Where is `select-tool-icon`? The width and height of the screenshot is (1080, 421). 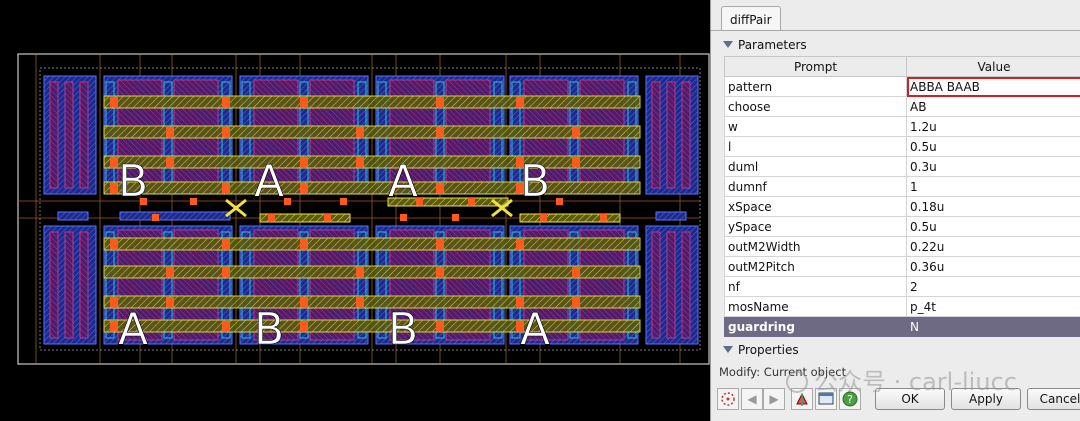
select-tool-icon is located at coordinates (728, 399).